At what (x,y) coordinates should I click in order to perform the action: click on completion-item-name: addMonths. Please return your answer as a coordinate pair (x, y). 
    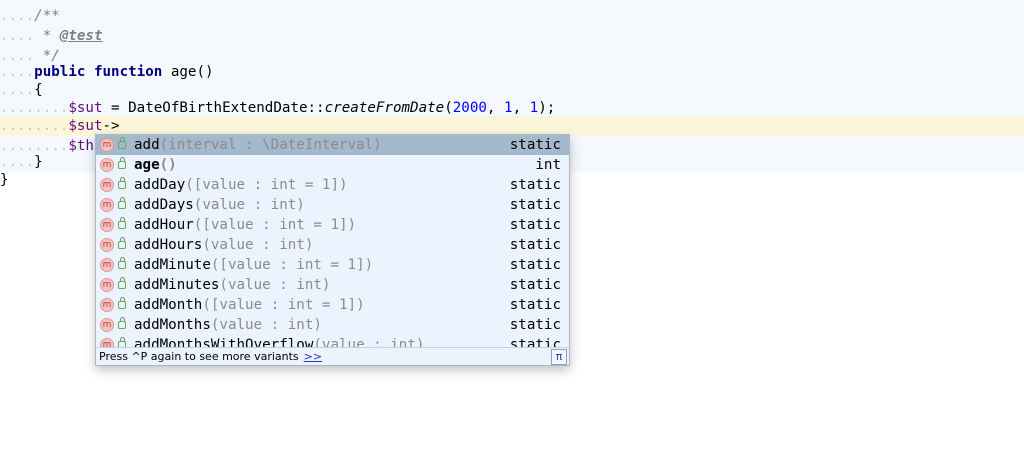
    Looking at the image, I should click on (172, 325).